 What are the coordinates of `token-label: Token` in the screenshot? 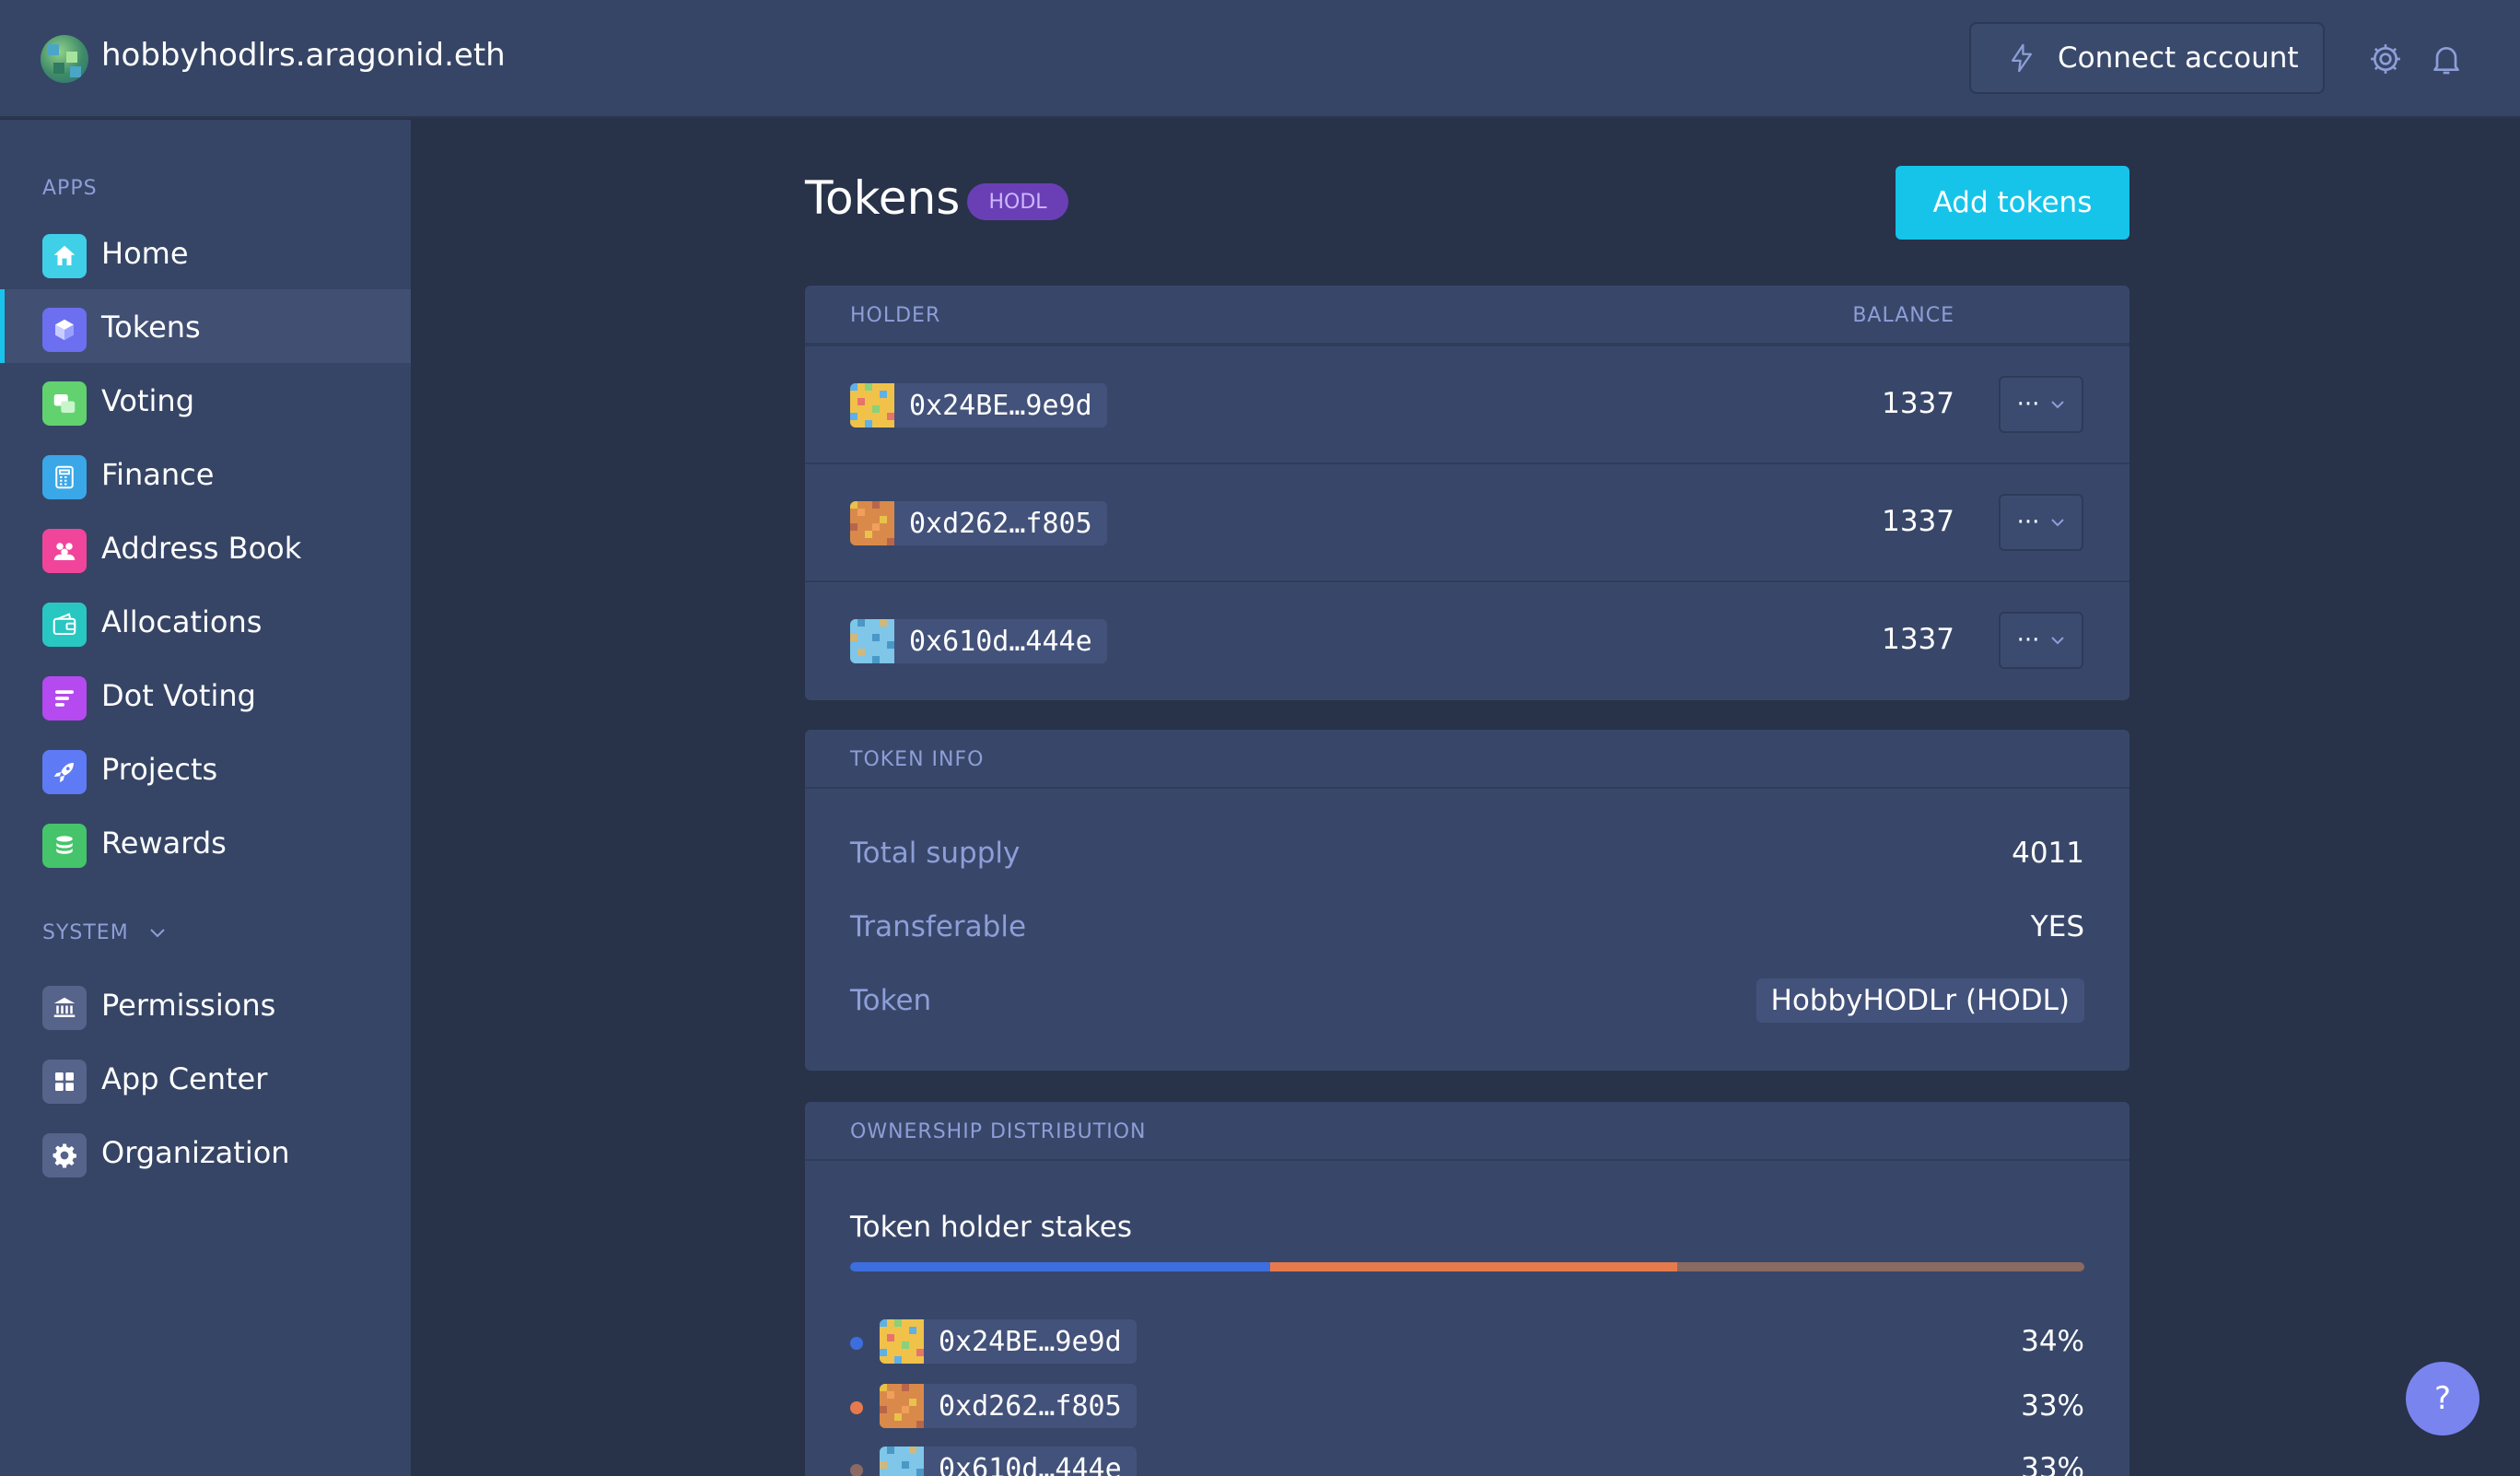 It's located at (891, 1001).